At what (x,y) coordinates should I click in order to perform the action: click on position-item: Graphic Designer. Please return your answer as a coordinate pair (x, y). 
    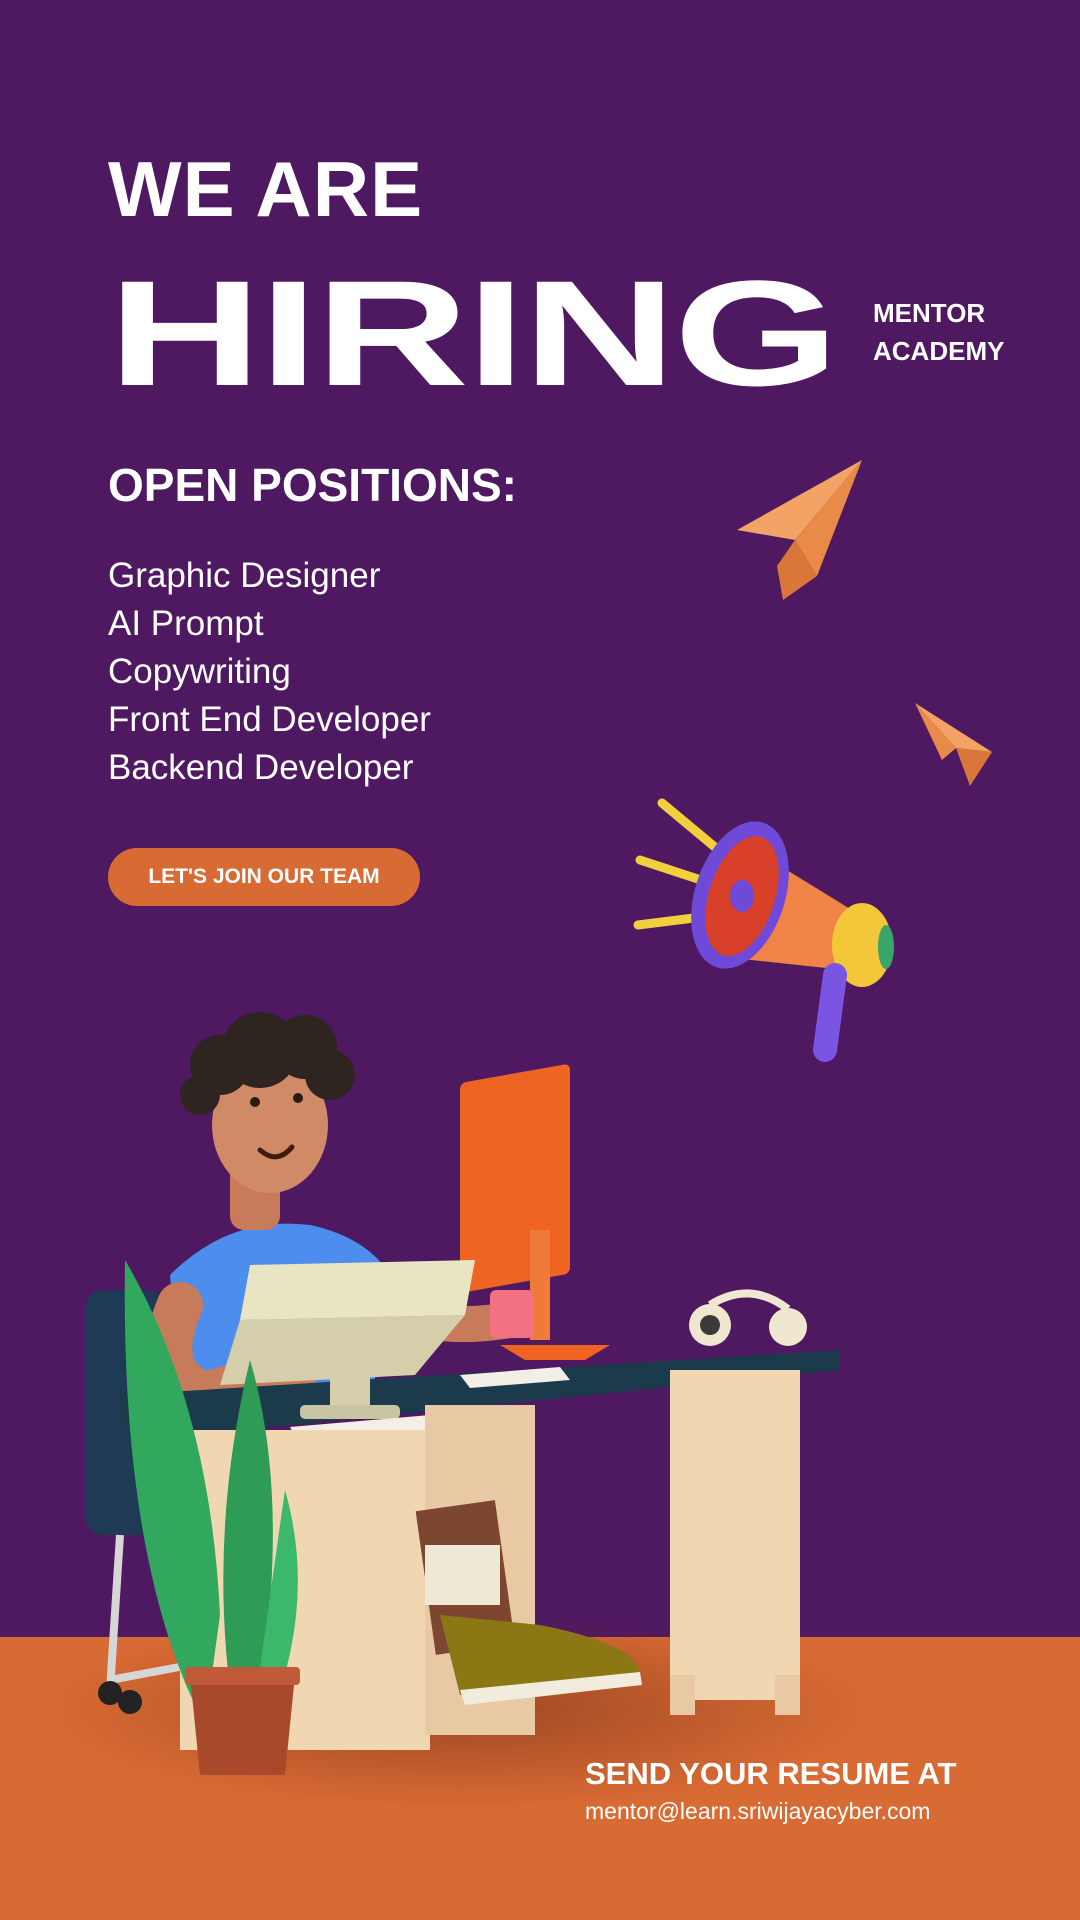
    Looking at the image, I should click on (244, 575).